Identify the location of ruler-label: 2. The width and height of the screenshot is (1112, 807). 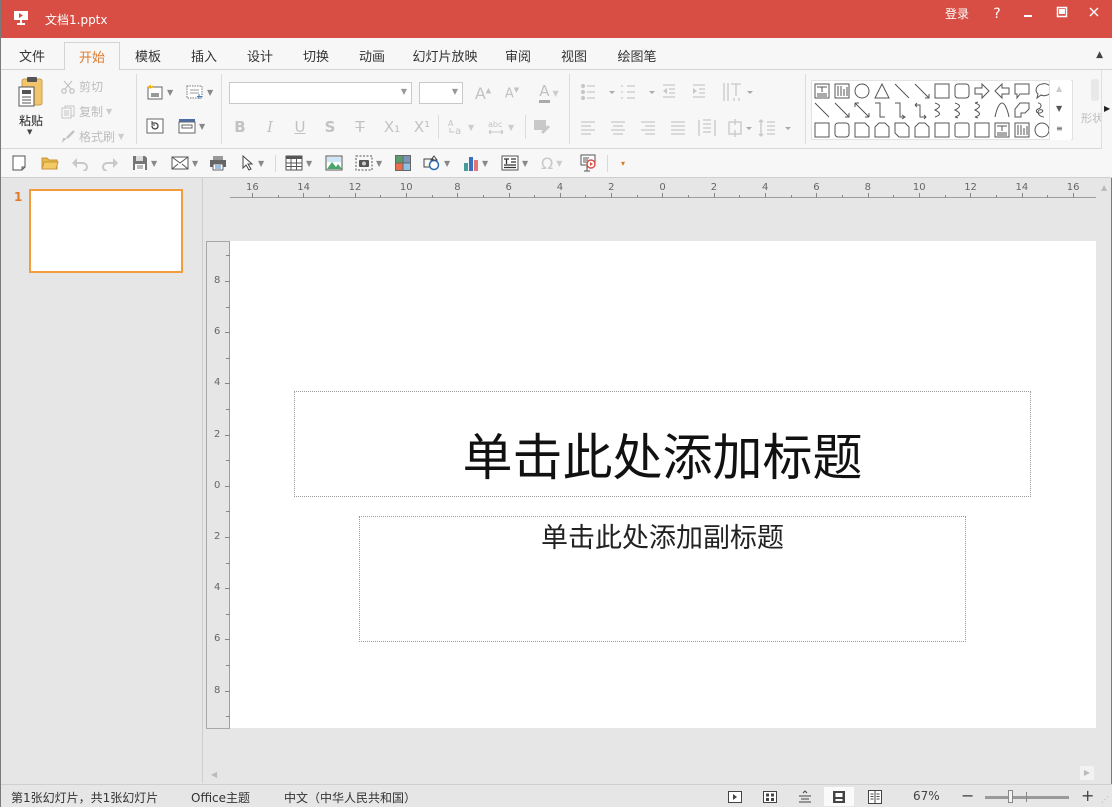
(611, 187).